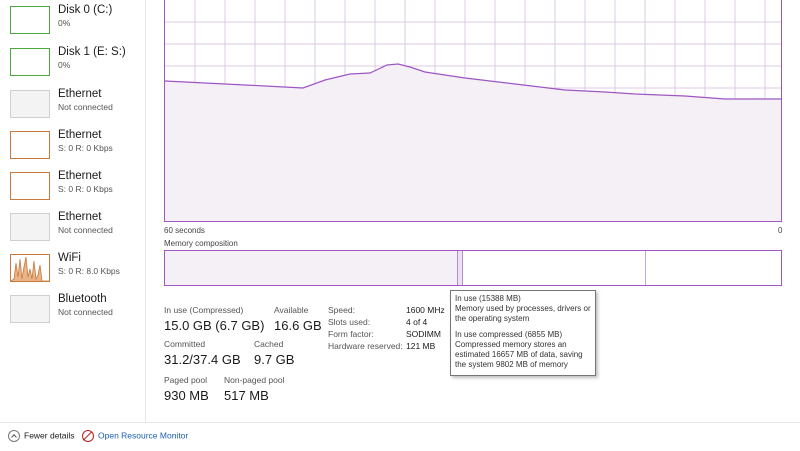 The height and width of the screenshot is (451, 800). I want to click on memory-composition-bar, so click(473, 268).